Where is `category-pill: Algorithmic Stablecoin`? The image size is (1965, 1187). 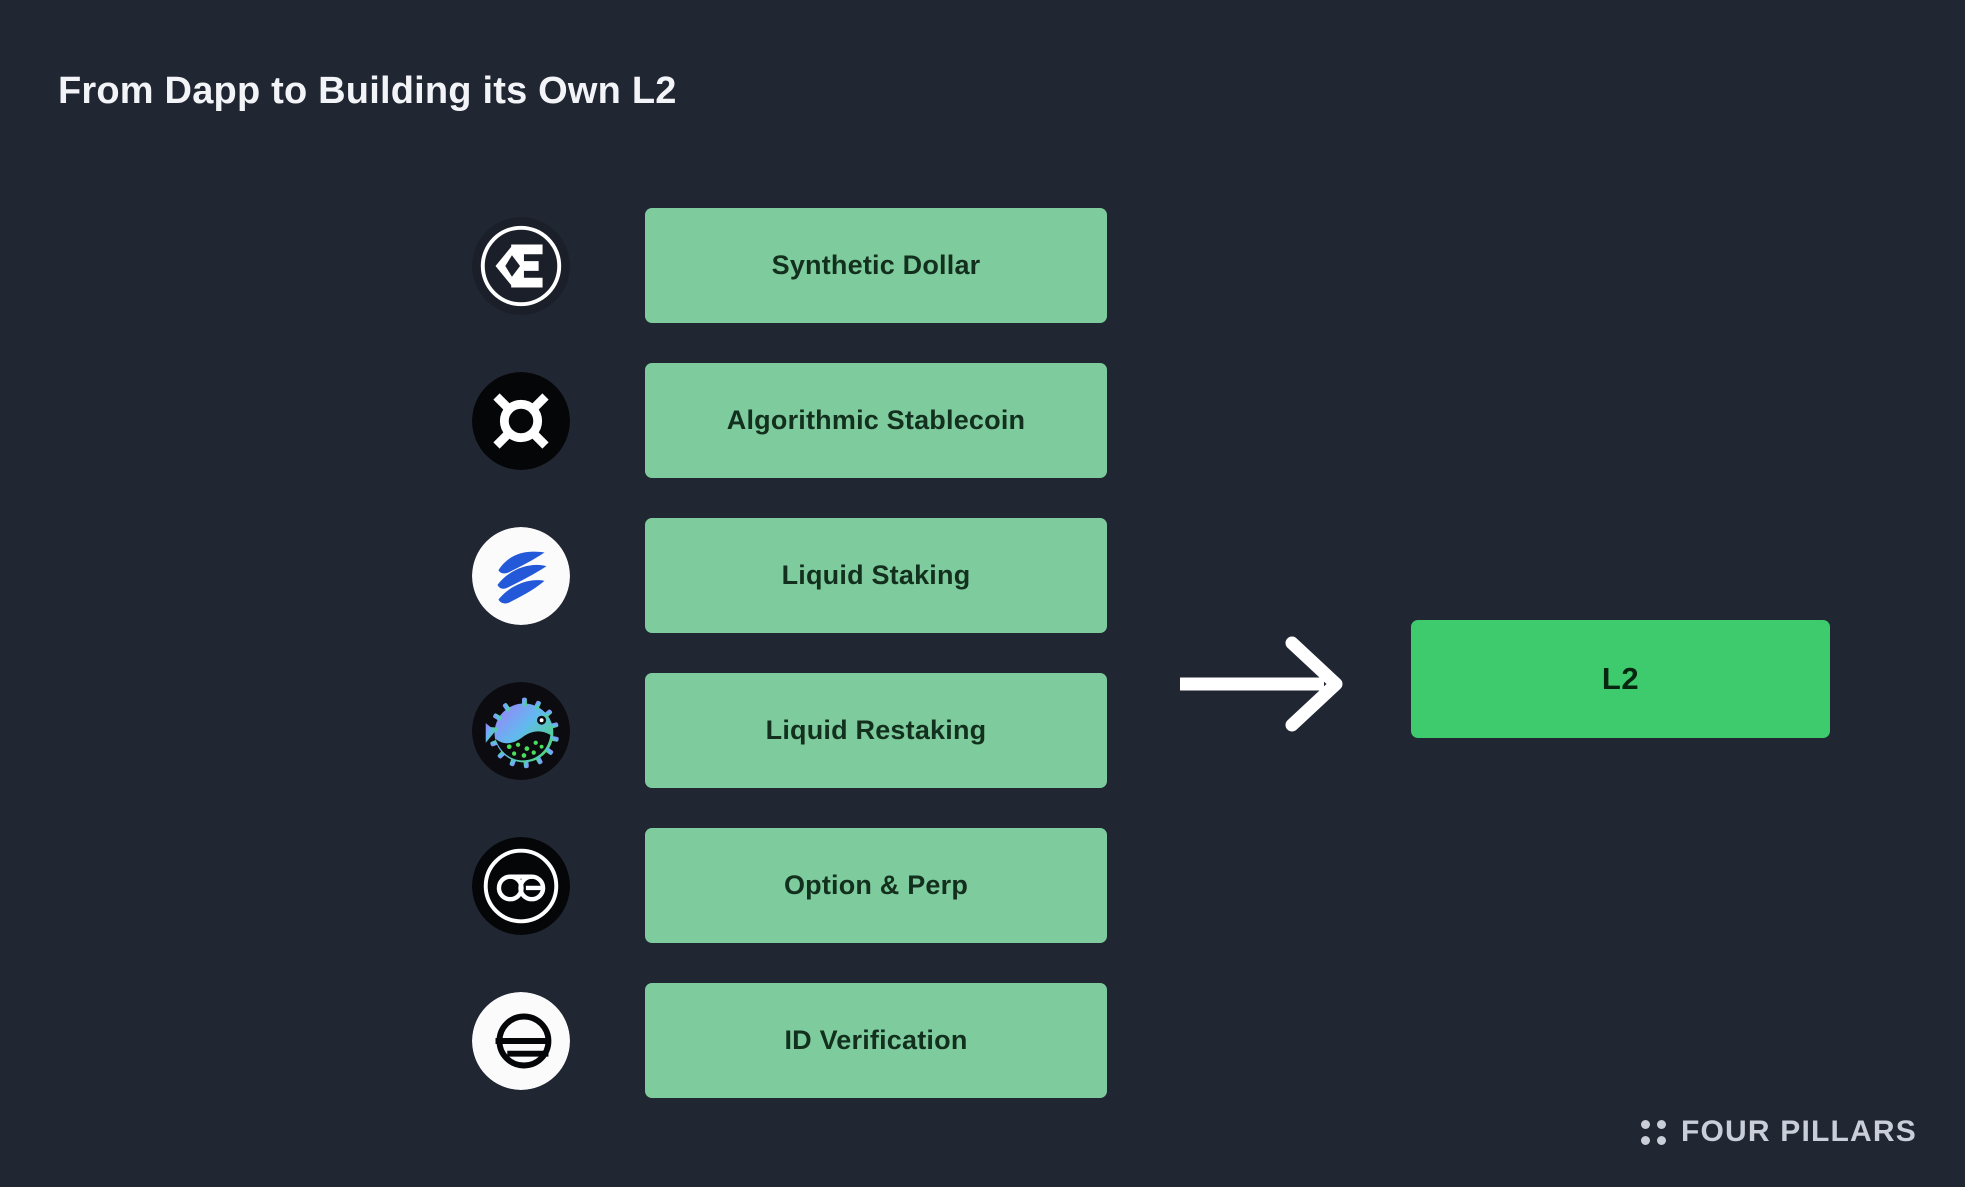 category-pill: Algorithmic Stablecoin is located at coordinates (876, 420).